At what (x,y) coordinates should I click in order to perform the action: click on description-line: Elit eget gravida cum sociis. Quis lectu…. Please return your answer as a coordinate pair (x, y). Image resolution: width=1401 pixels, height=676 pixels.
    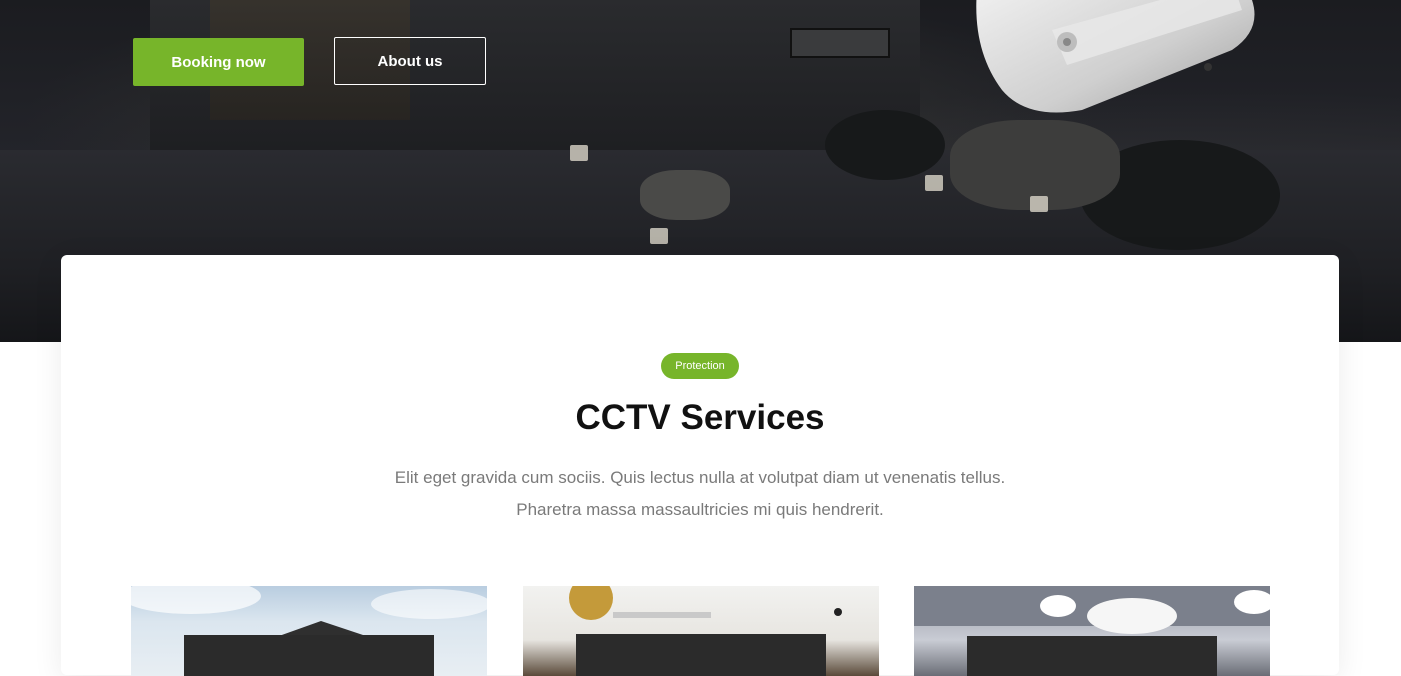
    Looking at the image, I should click on (700, 477).